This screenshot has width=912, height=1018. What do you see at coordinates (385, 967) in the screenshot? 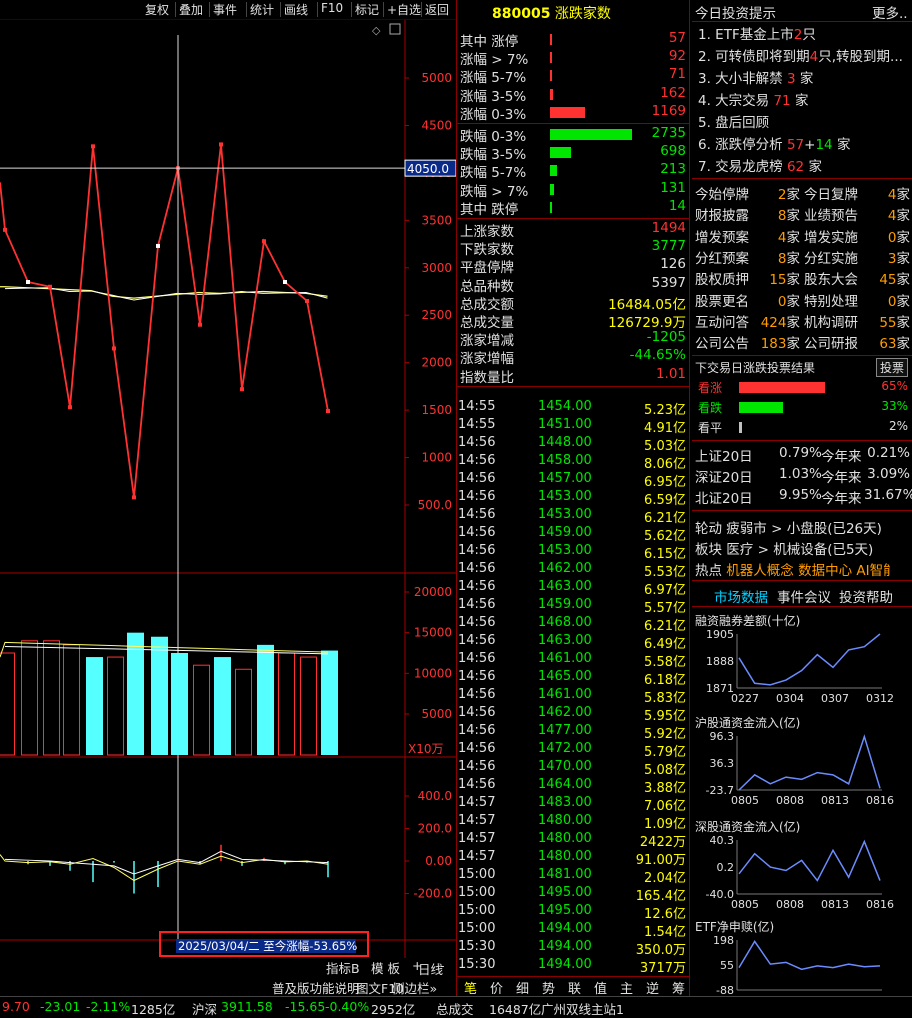
I see `indicator-tab-1: 模 板` at bounding box center [385, 967].